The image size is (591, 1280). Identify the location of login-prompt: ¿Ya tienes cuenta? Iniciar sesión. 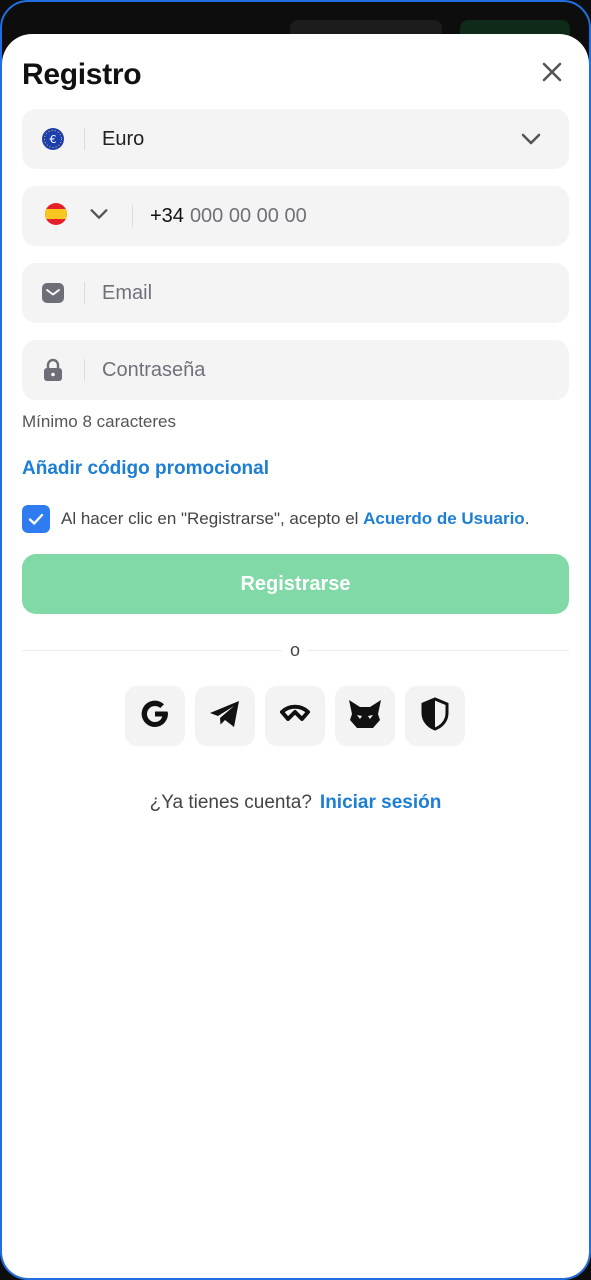
(295, 803).